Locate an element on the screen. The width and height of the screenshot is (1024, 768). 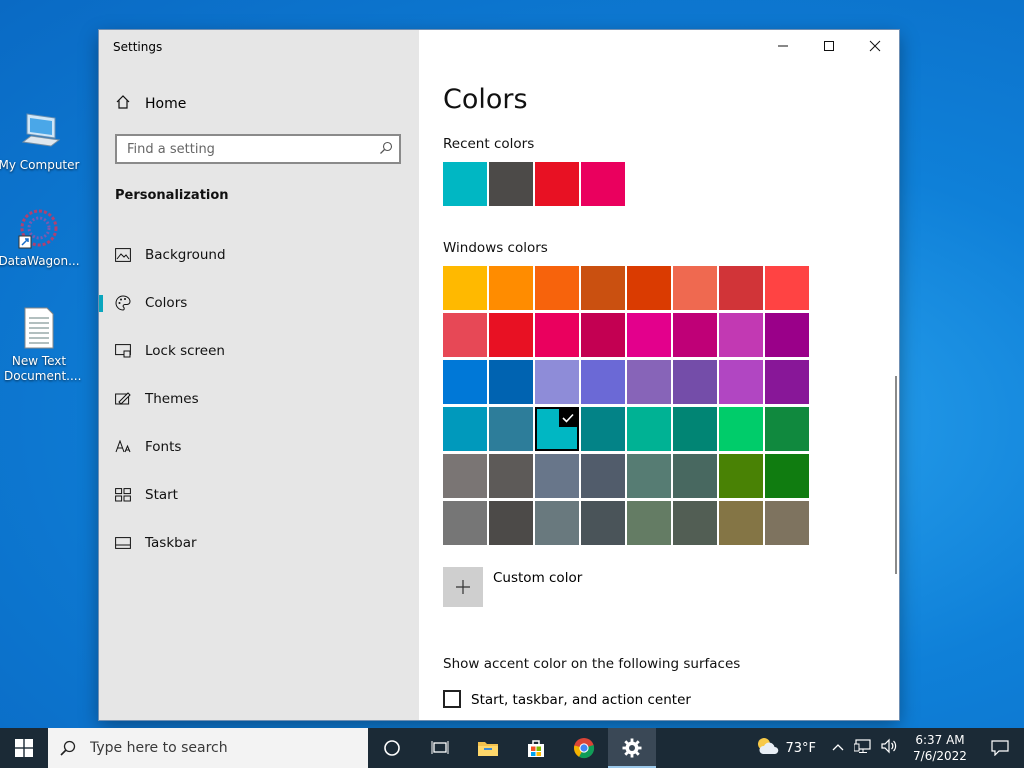
chevron-up-icon is located at coordinates (838, 748).